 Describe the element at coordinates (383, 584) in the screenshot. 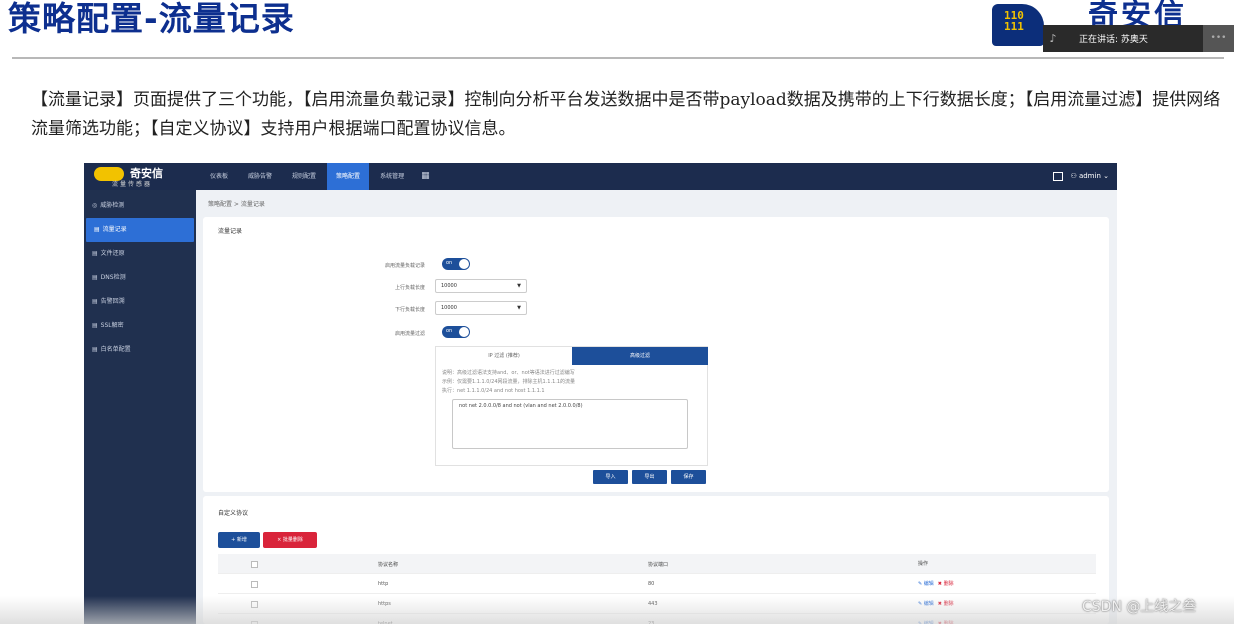

I see `protocol-name: http` at that location.